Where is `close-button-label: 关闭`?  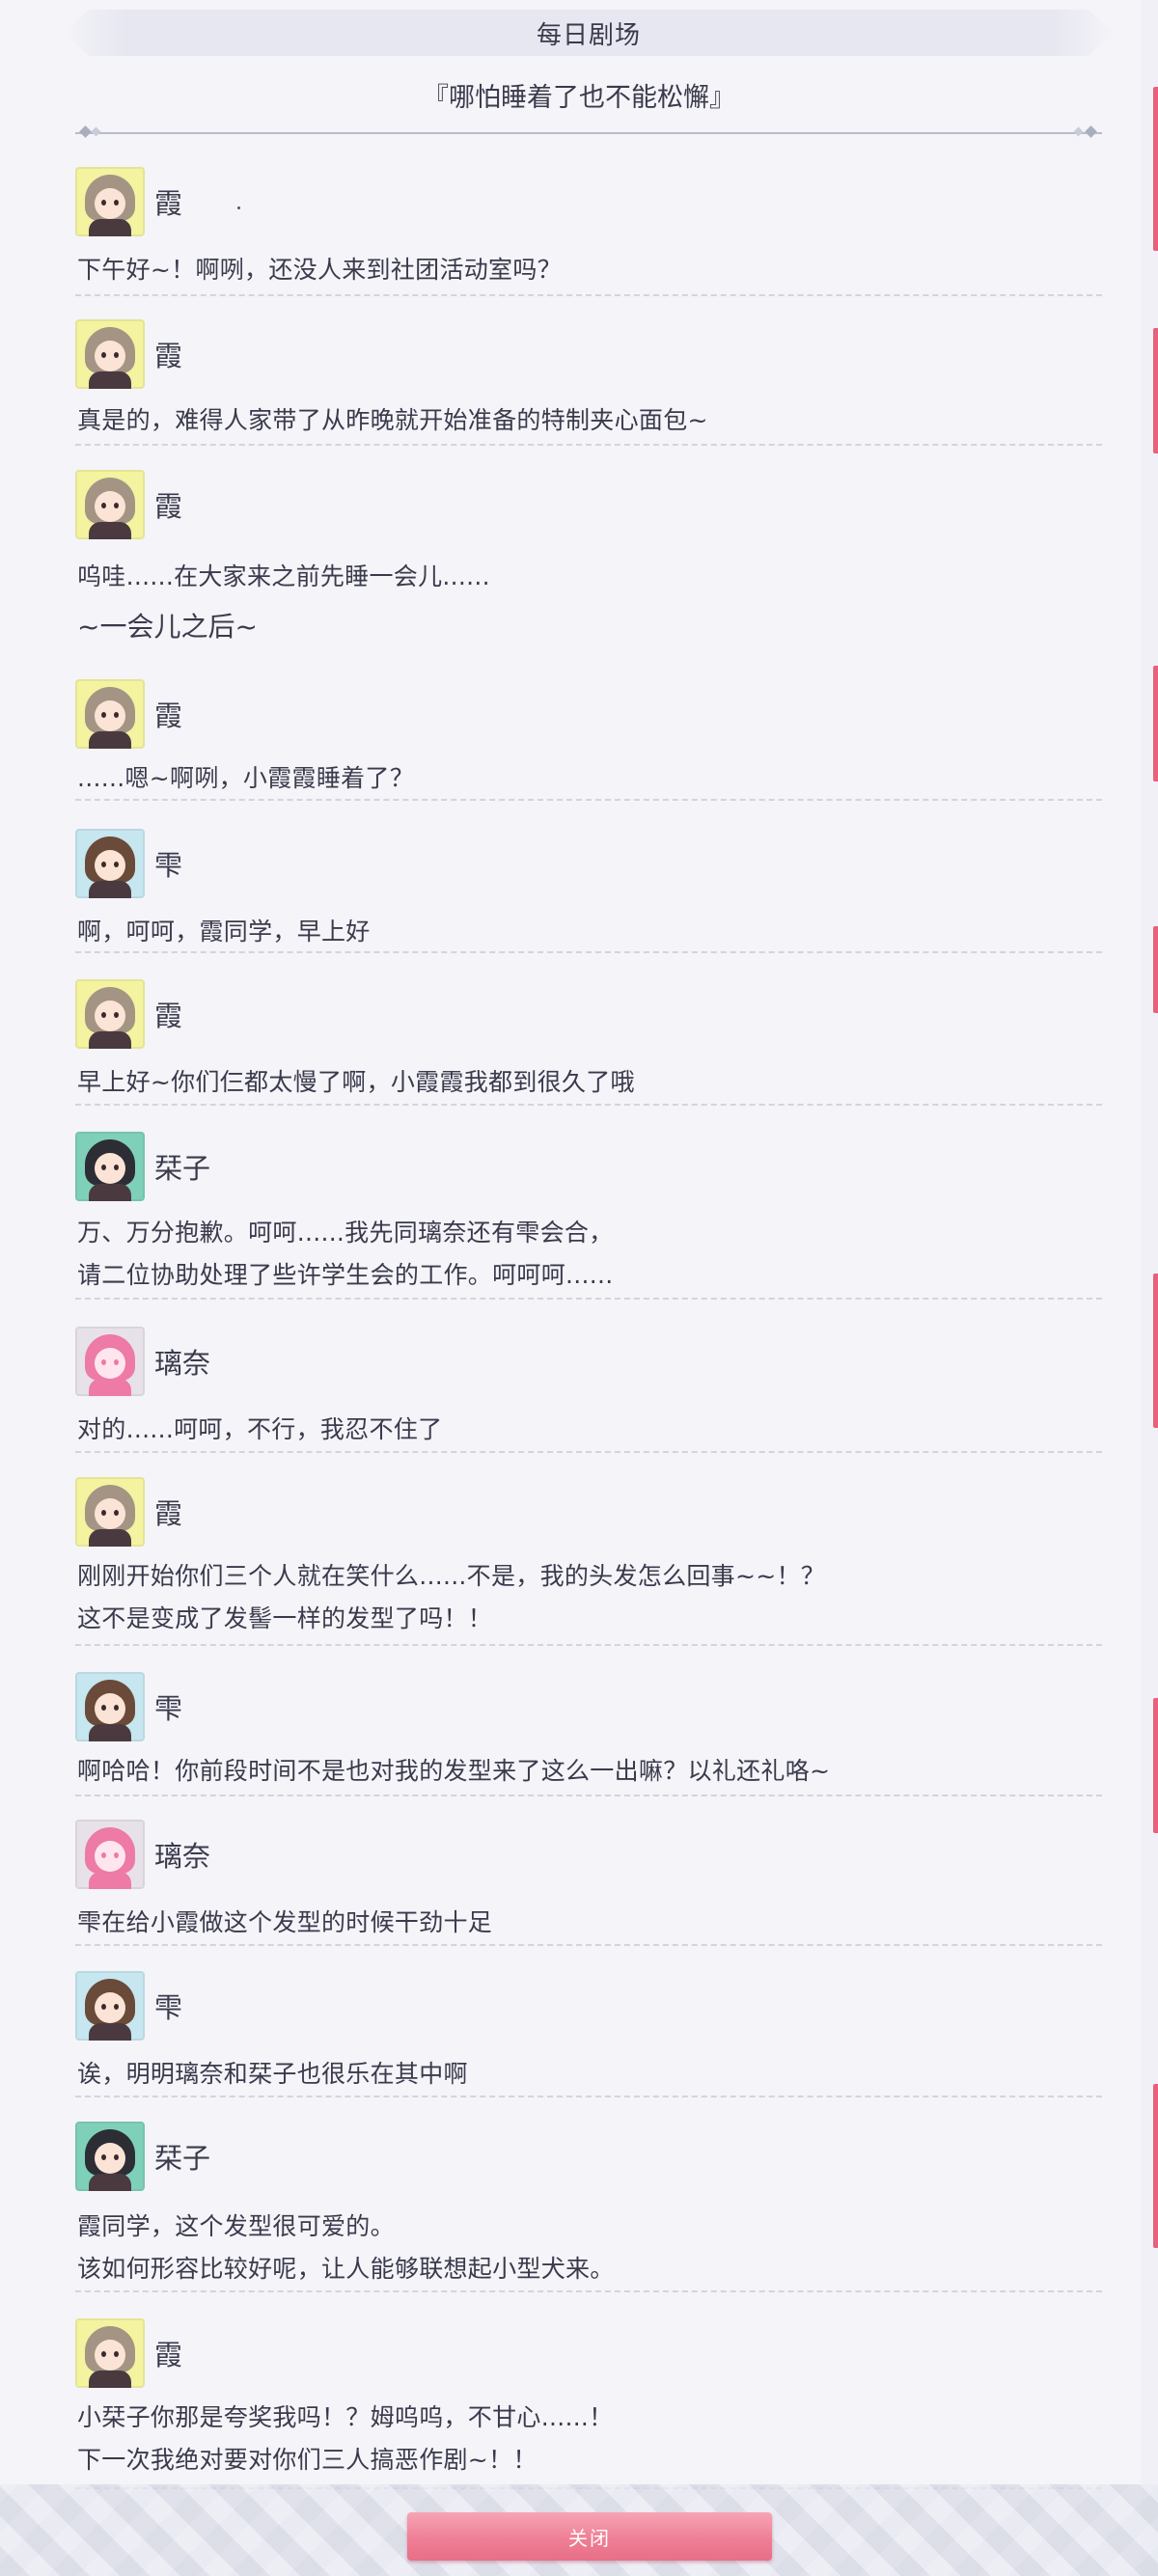 close-button-label: 关闭 is located at coordinates (589, 2538).